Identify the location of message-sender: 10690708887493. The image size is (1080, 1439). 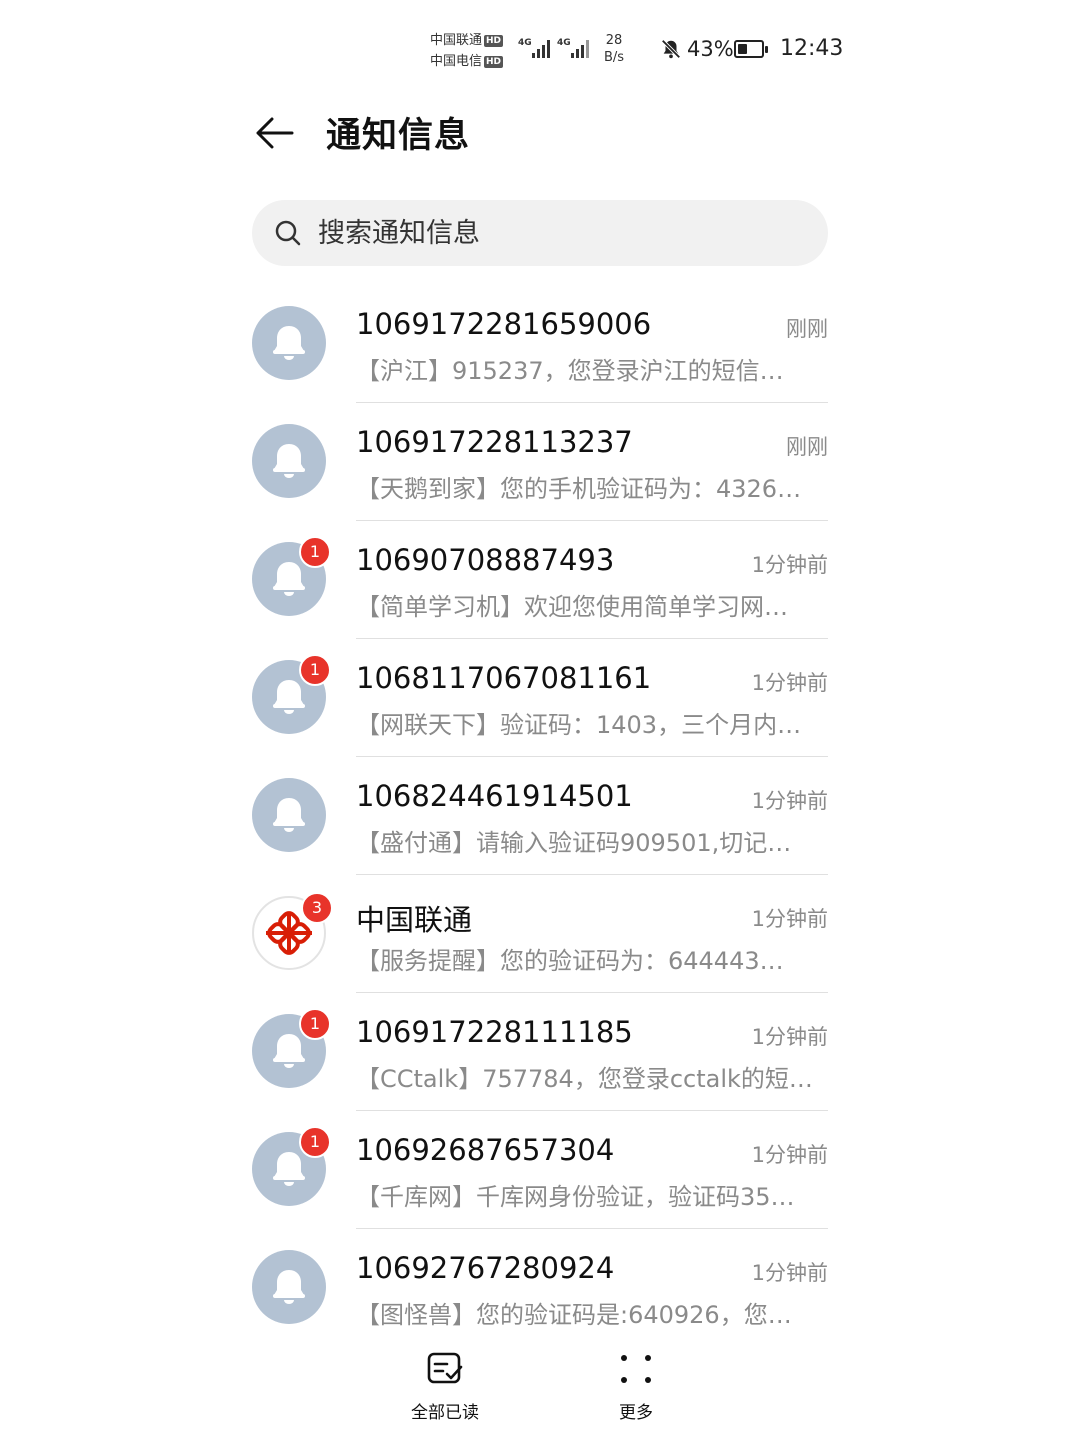
(485, 560).